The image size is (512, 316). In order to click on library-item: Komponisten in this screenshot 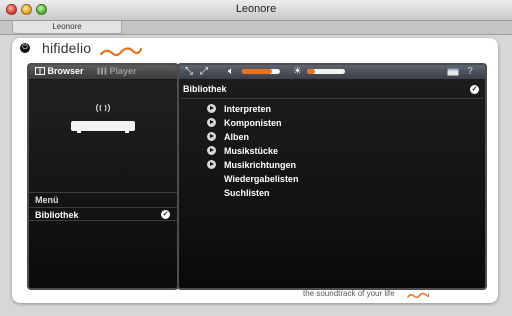, I will do `click(252, 123)`.